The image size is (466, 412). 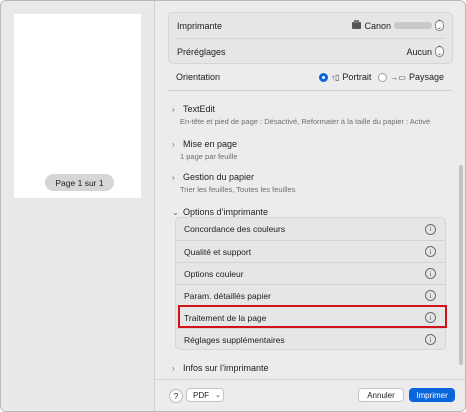 I want to click on printer-select: Canon ⌃ ⌄, so click(x=398, y=25).